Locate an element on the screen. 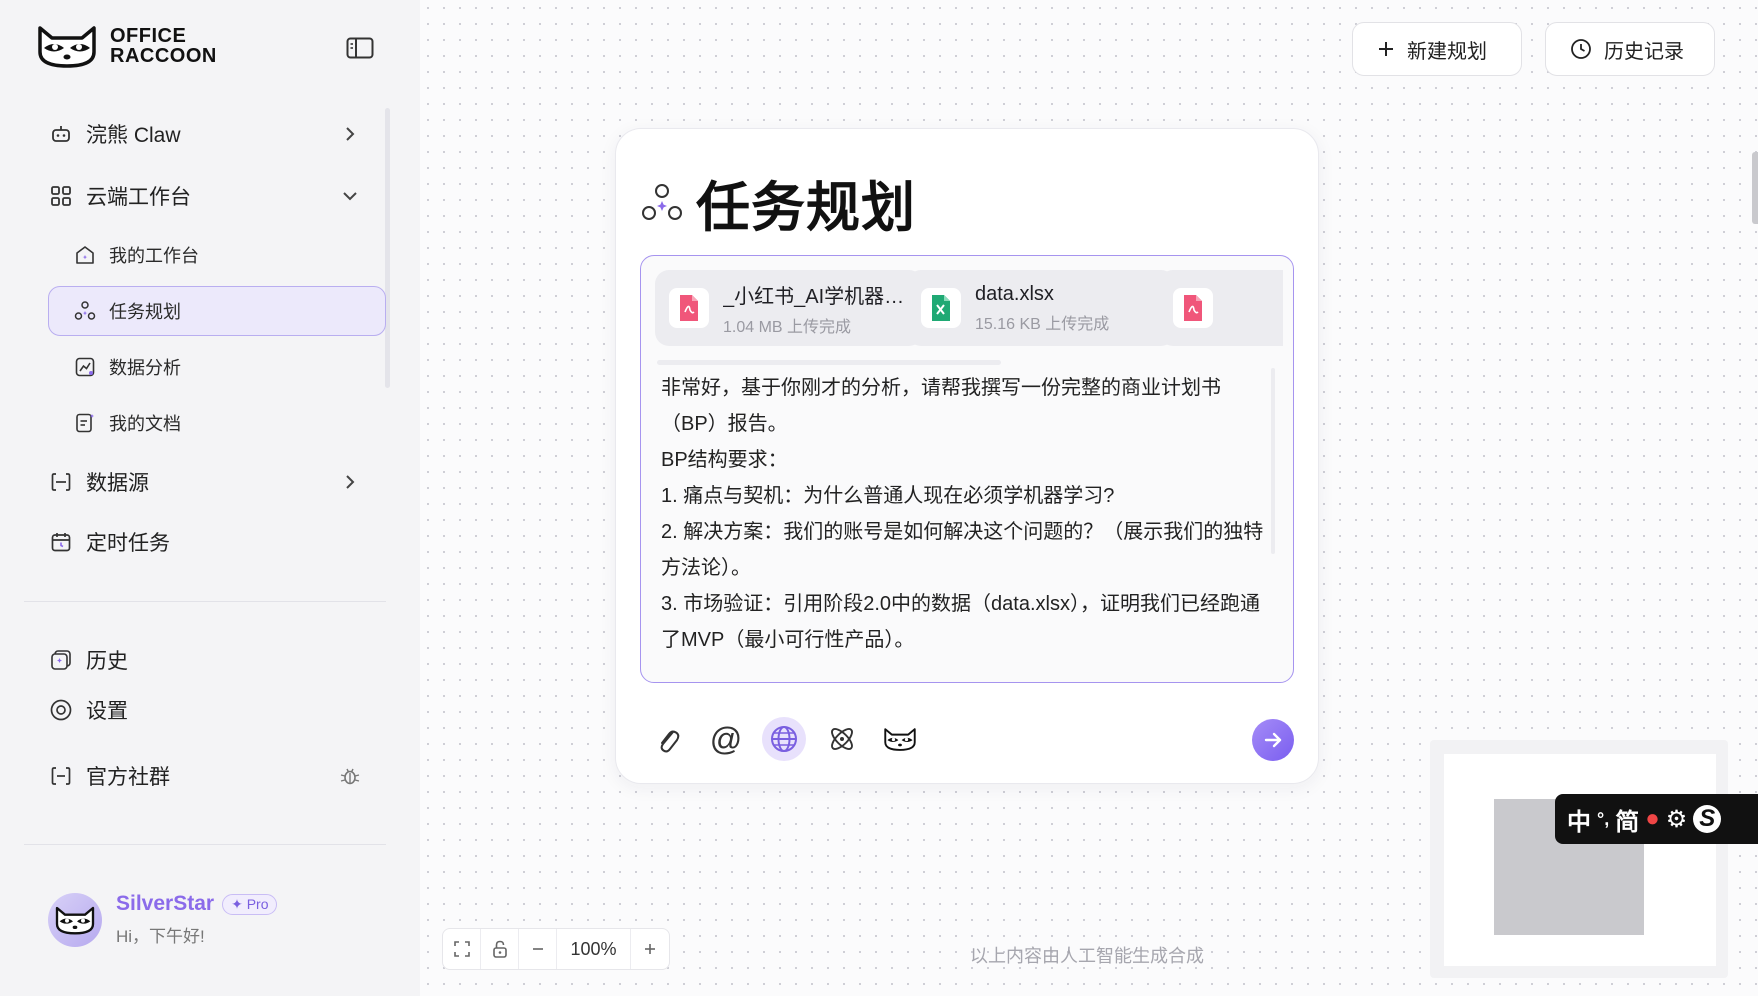  ime-toolbar: 中 °, 简 ● ⚙ S is located at coordinates (1656, 819).